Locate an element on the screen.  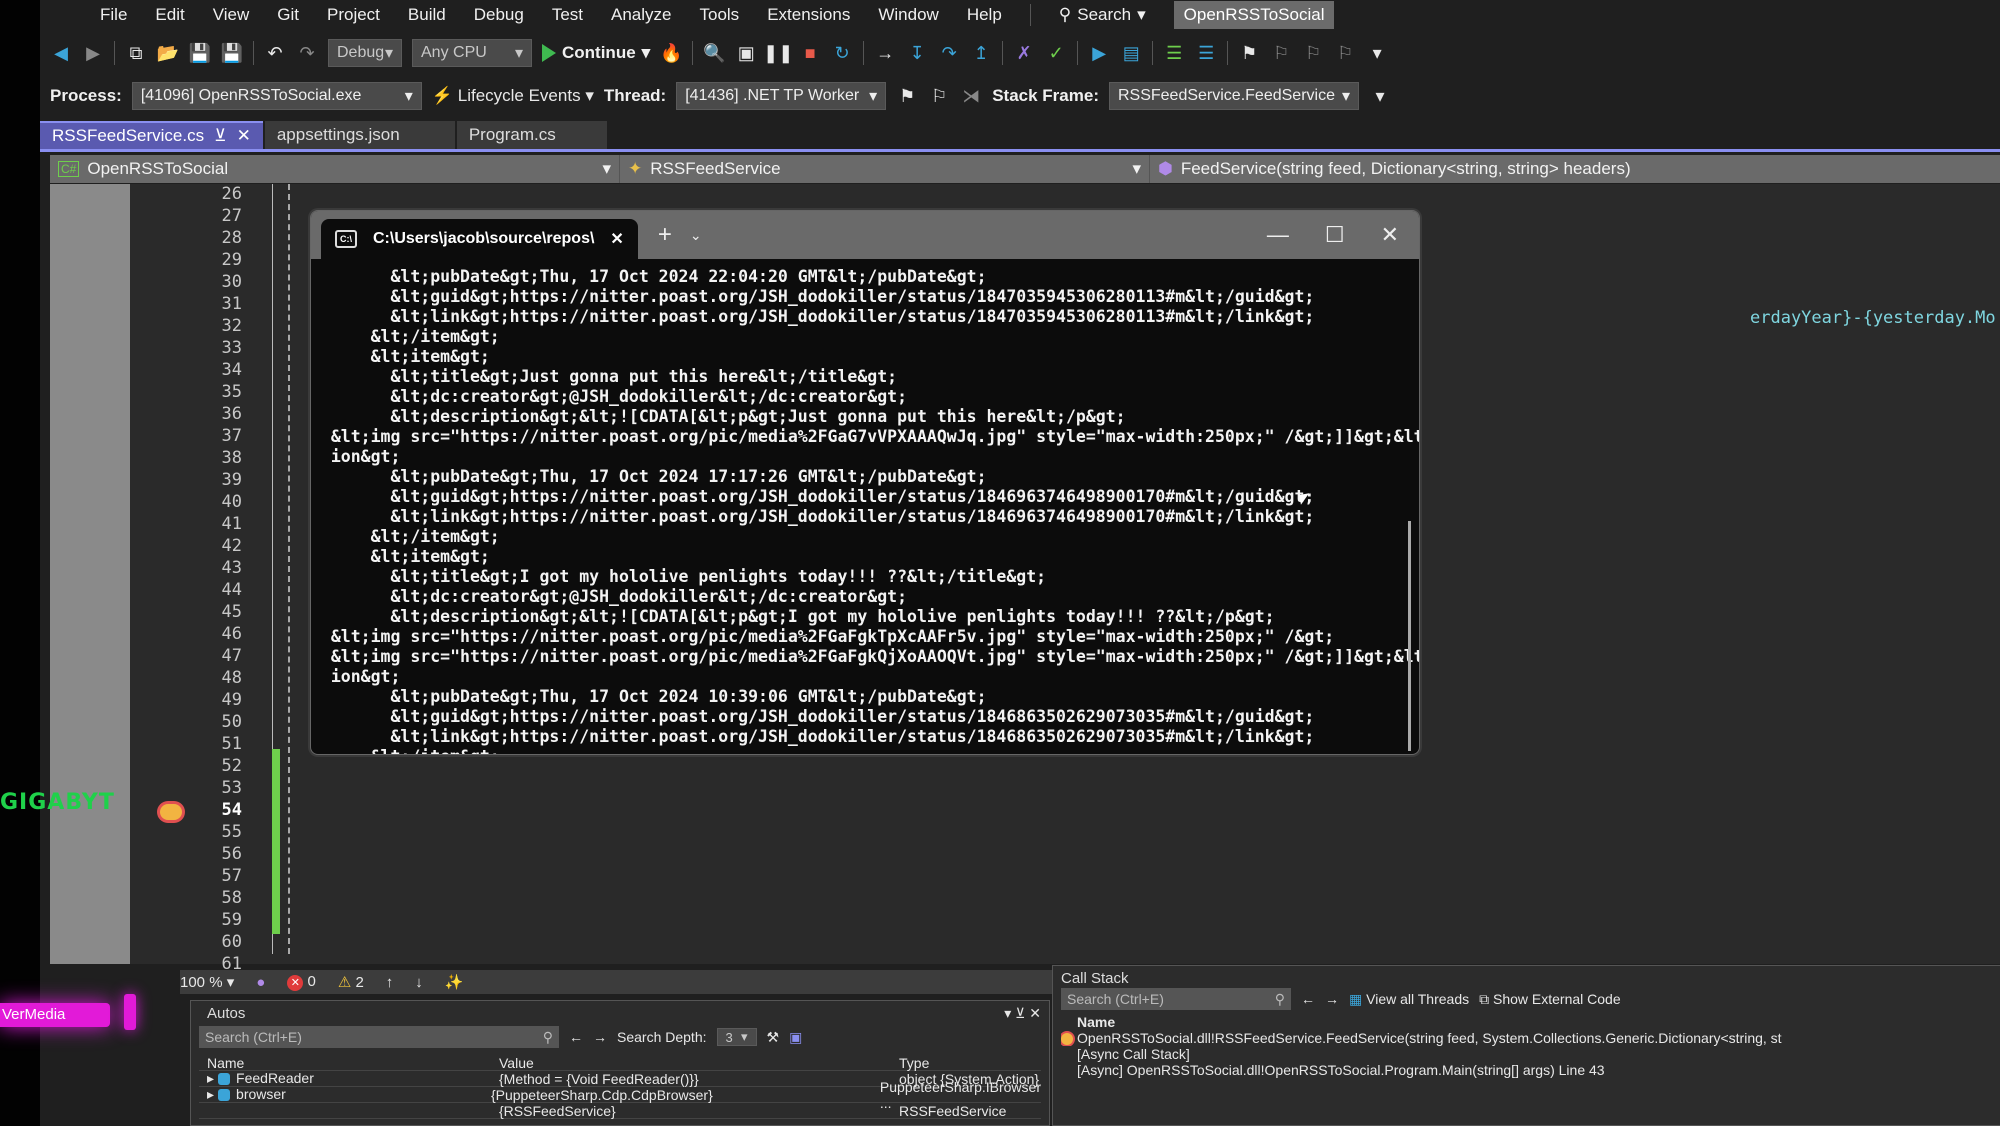
view-all-threads-button: ▦ View all Threads is located at coordinates (1409, 999).